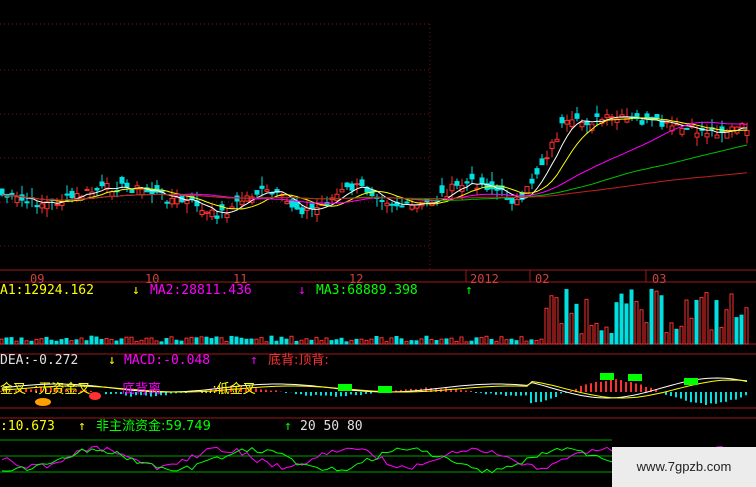 The width and height of the screenshot is (756, 487). Describe the element at coordinates (142, 389) in the screenshot. I see `macd-bottom-divergence-text: 底背离` at that location.